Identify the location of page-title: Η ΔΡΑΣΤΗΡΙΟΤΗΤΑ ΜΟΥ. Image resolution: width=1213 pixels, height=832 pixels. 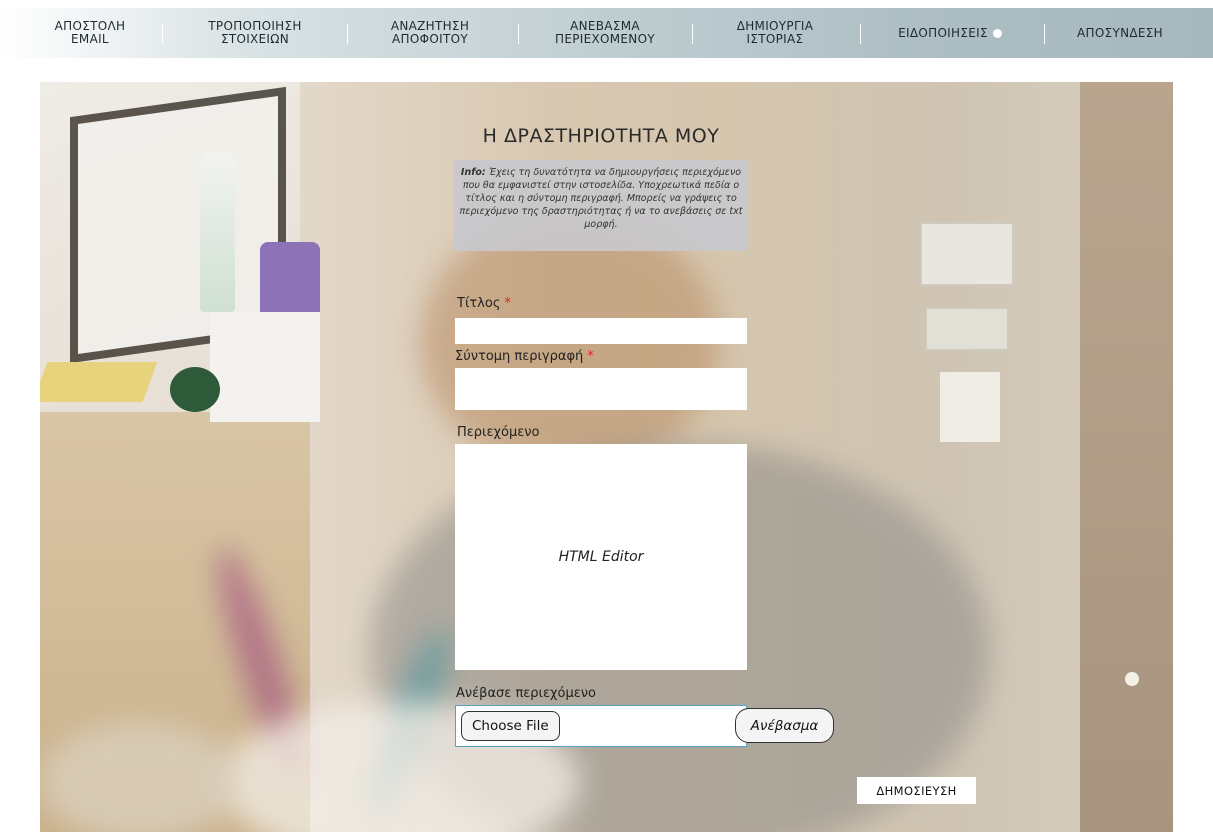
(601, 136).